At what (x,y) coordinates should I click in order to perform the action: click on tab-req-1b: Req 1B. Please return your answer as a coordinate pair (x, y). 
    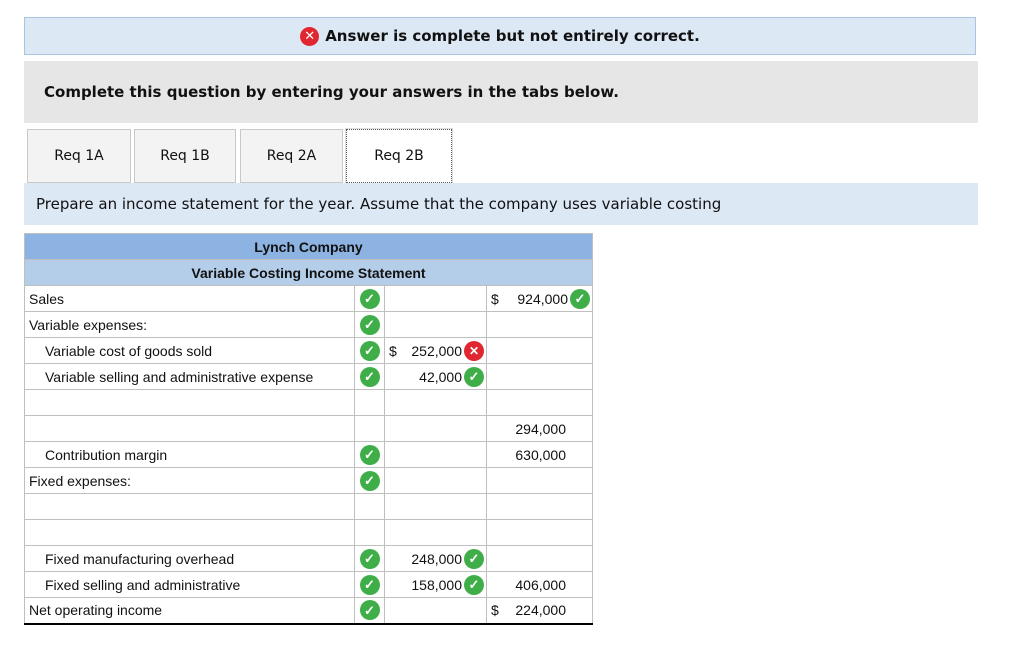
    Looking at the image, I should click on (185, 156).